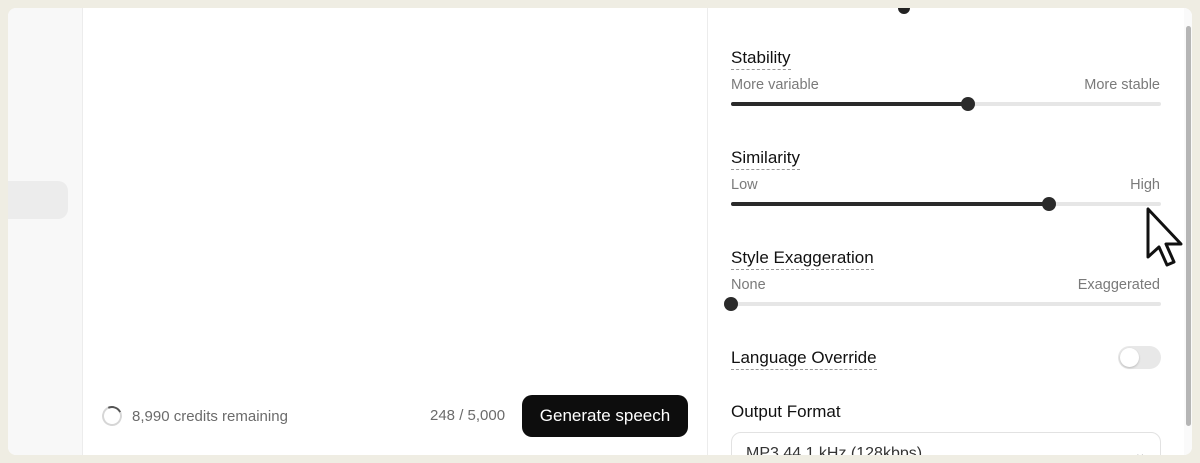  I want to click on similarity-min-label: Low, so click(744, 185).